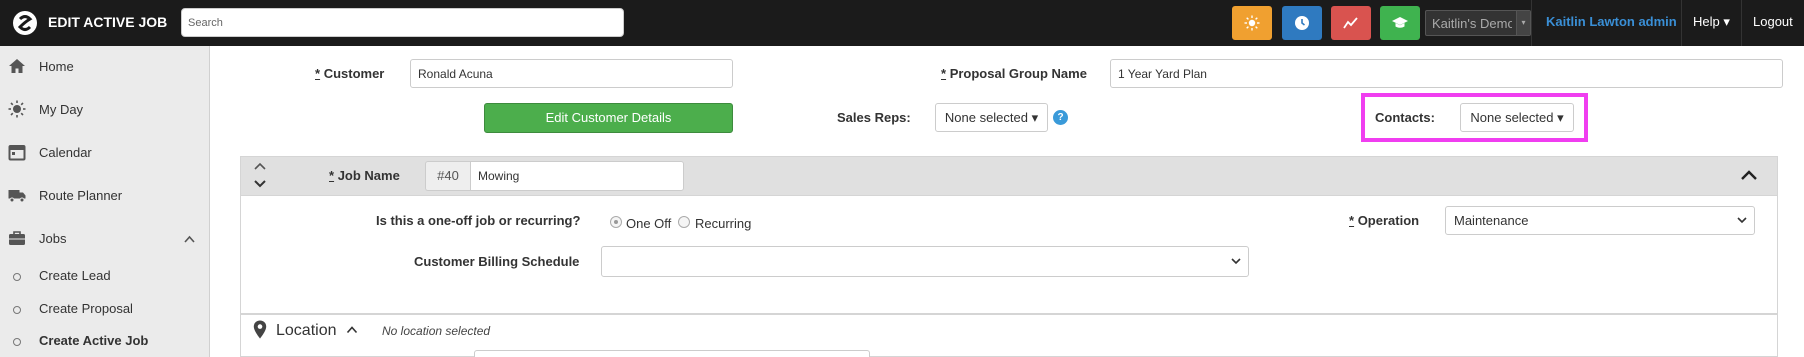 This screenshot has width=1804, height=357. I want to click on company-select: Kaitlin's Demo ▾, so click(1478, 23).